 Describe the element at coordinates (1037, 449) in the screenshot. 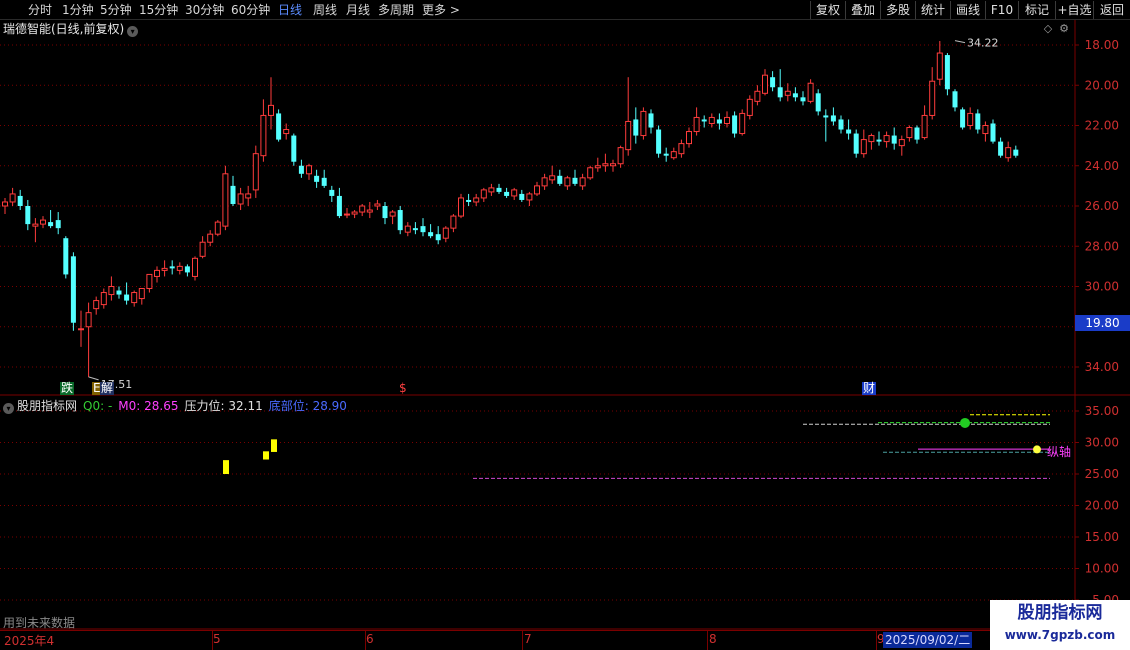

I see `signal-dot` at that location.